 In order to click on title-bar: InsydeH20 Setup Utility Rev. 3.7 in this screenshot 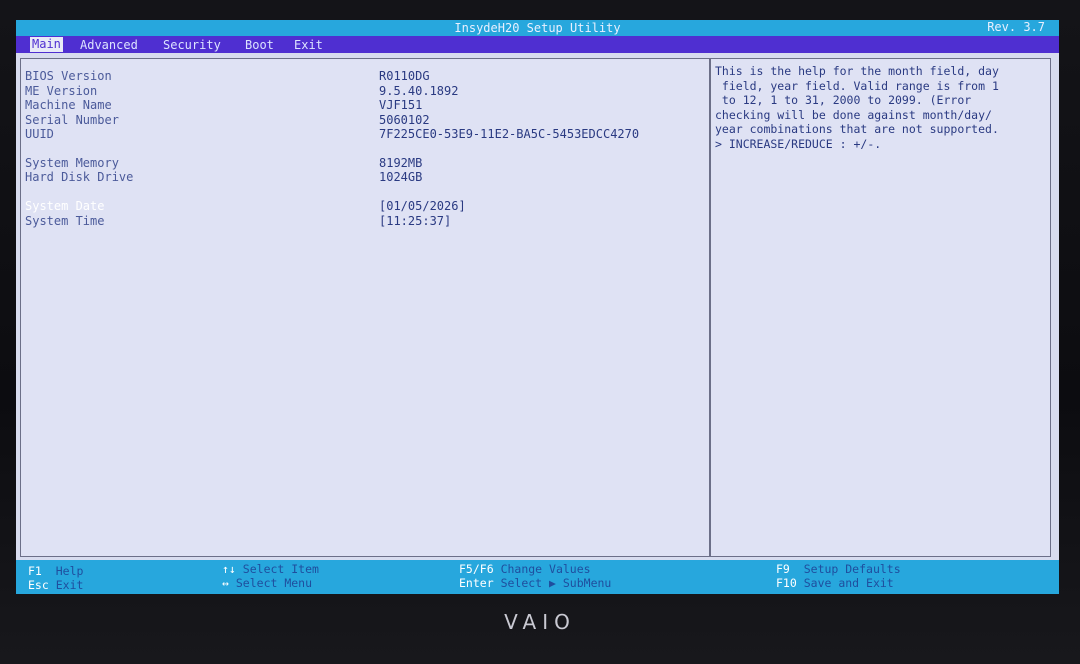, I will do `click(537, 28)`.